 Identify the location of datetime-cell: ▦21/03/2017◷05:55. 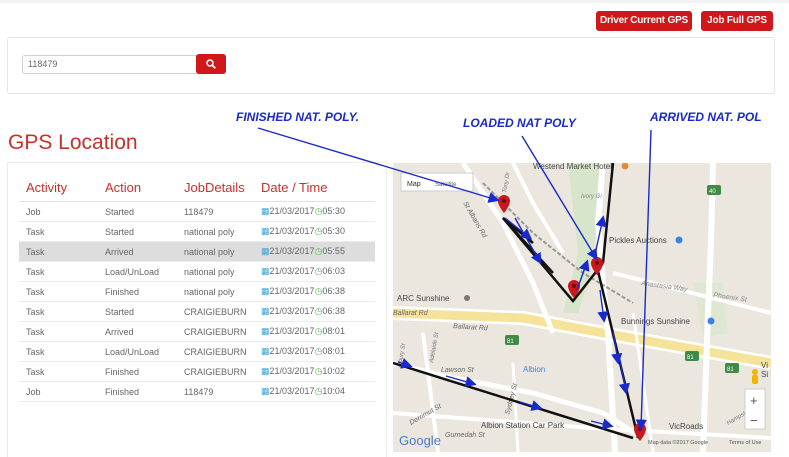
(314, 251).